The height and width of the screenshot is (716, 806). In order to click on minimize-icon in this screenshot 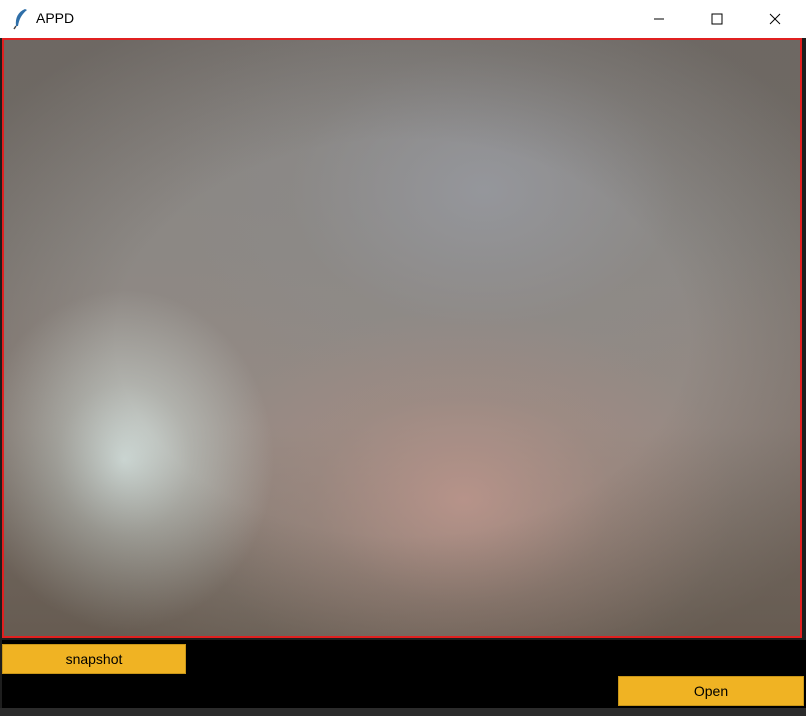, I will do `click(659, 19)`.